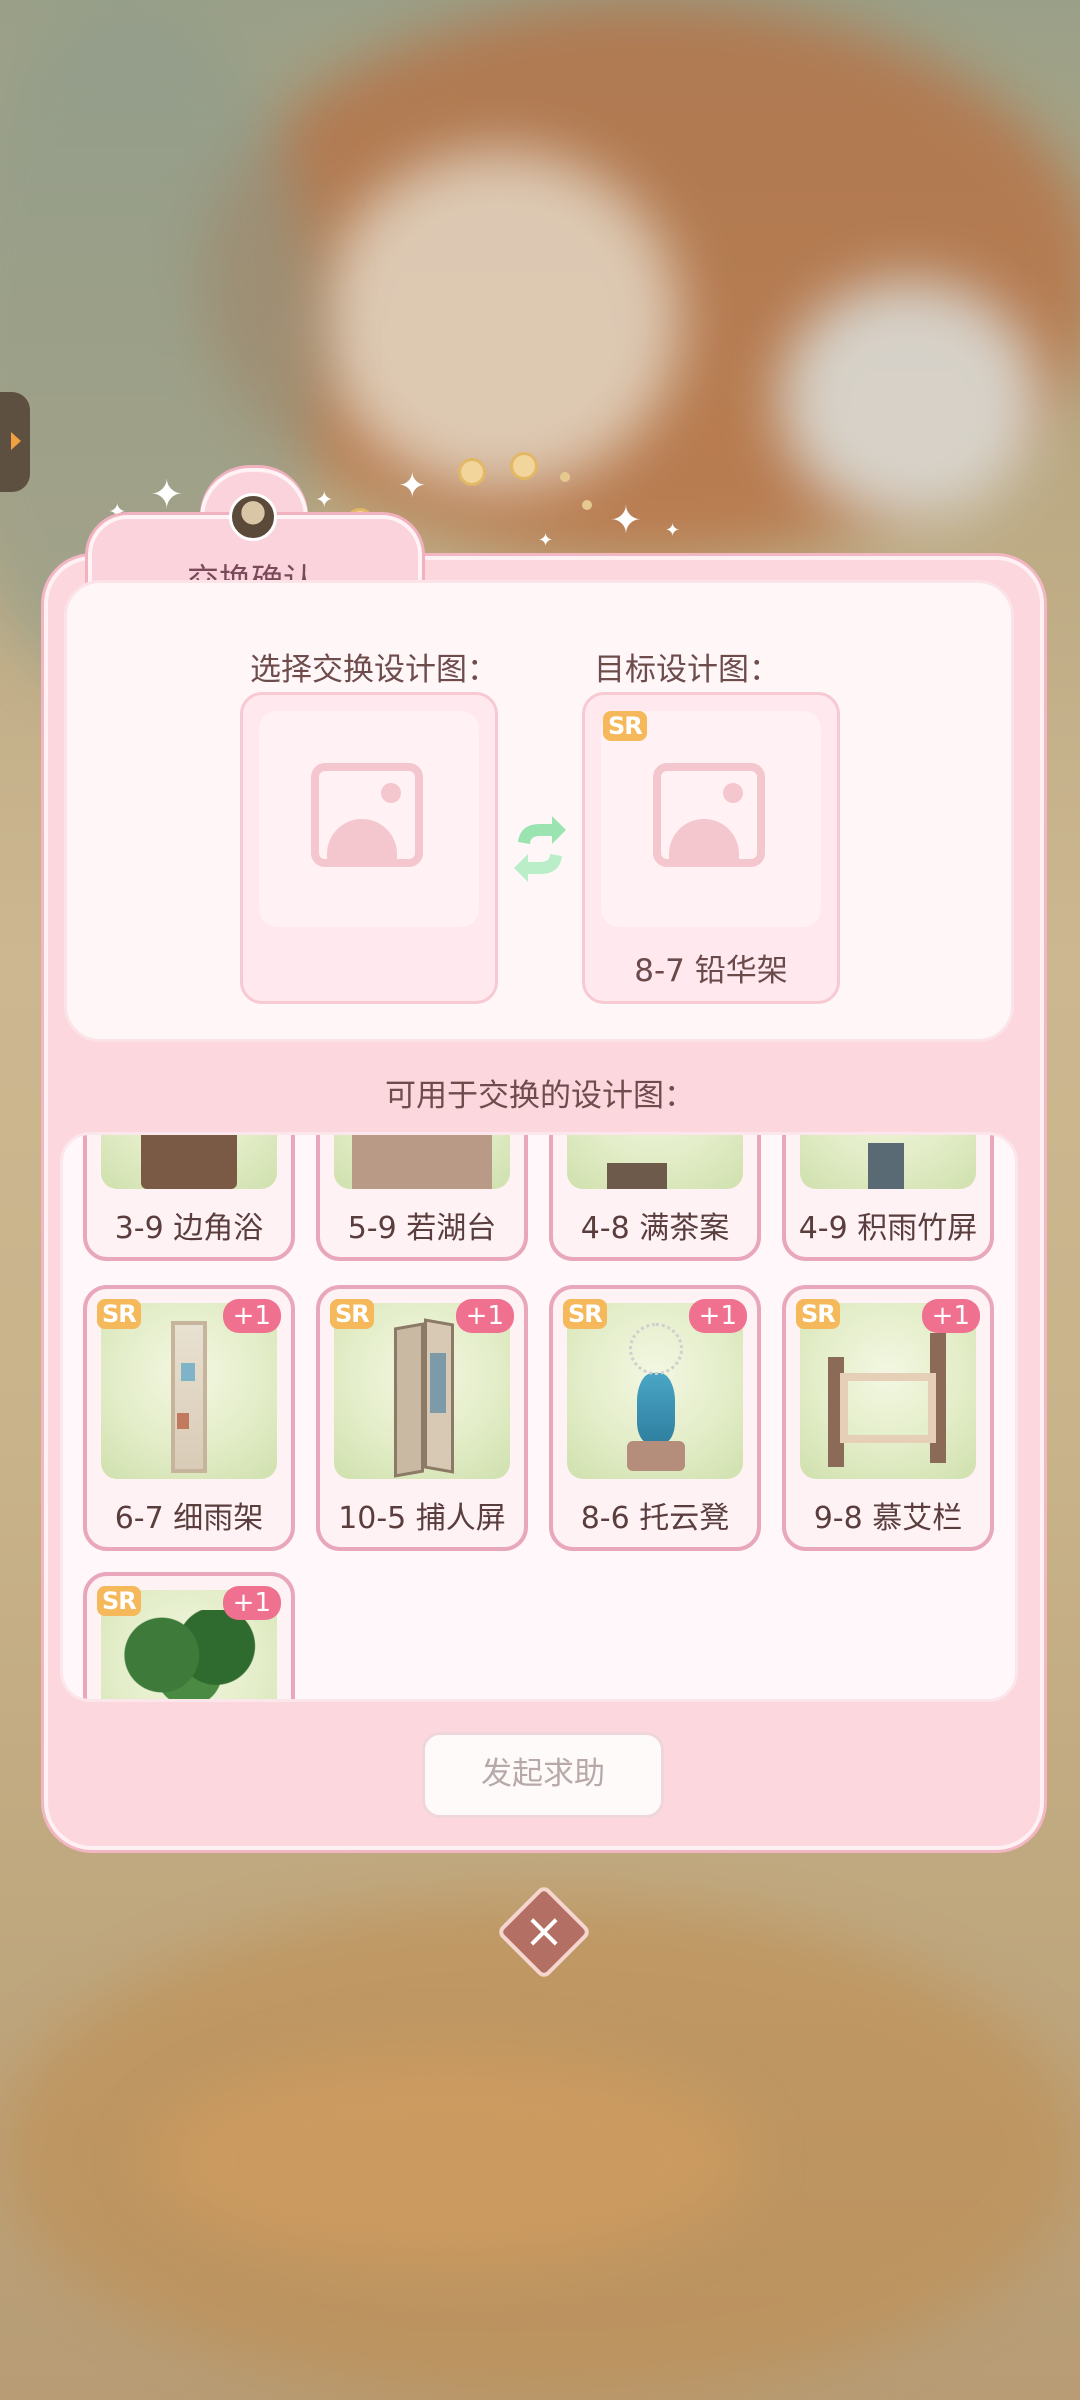 This screenshot has width=1080, height=2400. I want to click on item-name: 10-5 捕人屏, so click(422, 1518).